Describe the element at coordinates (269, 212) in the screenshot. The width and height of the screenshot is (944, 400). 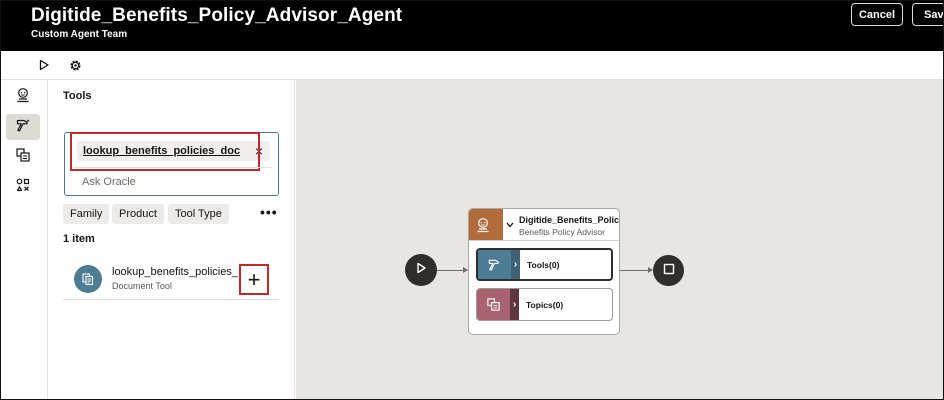
I see `more-options-icon: •••` at that location.